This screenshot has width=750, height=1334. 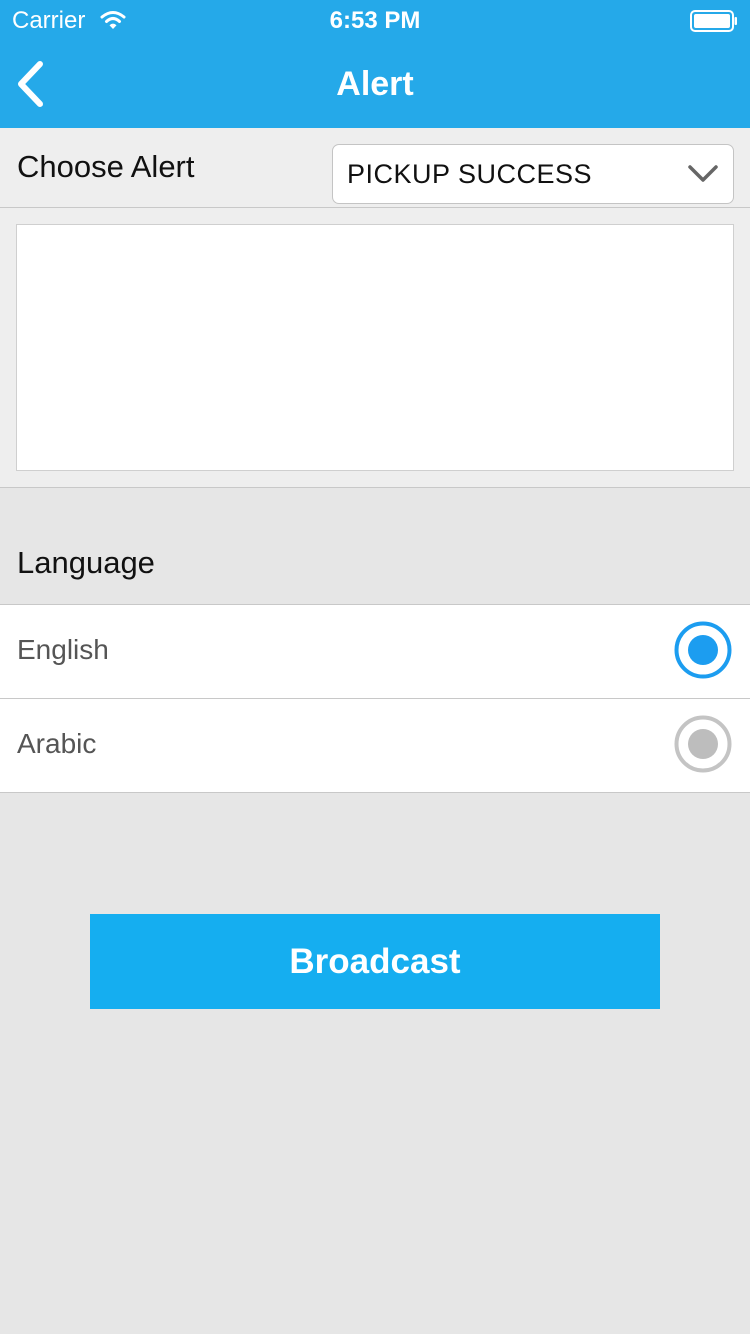 I want to click on battery-icon, so click(x=713, y=21).